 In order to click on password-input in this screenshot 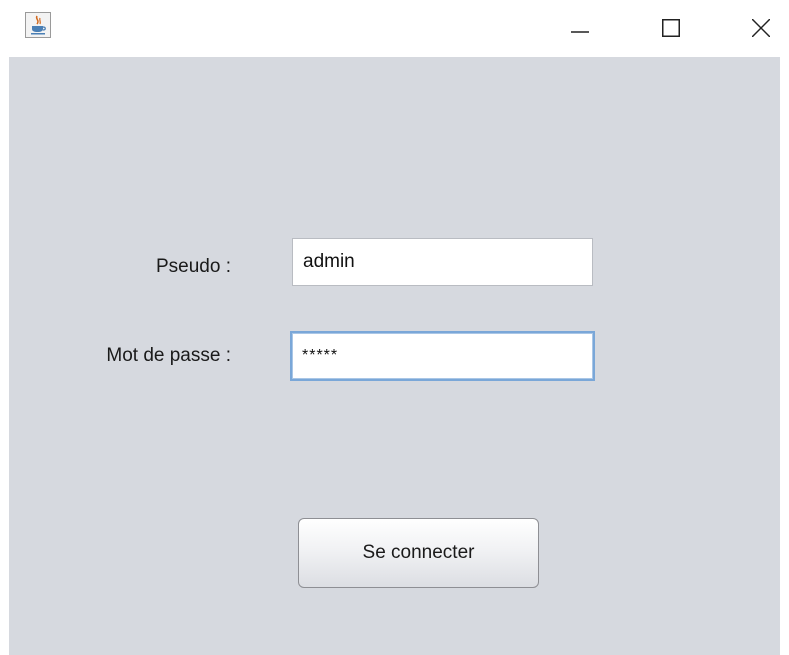, I will do `click(442, 356)`.